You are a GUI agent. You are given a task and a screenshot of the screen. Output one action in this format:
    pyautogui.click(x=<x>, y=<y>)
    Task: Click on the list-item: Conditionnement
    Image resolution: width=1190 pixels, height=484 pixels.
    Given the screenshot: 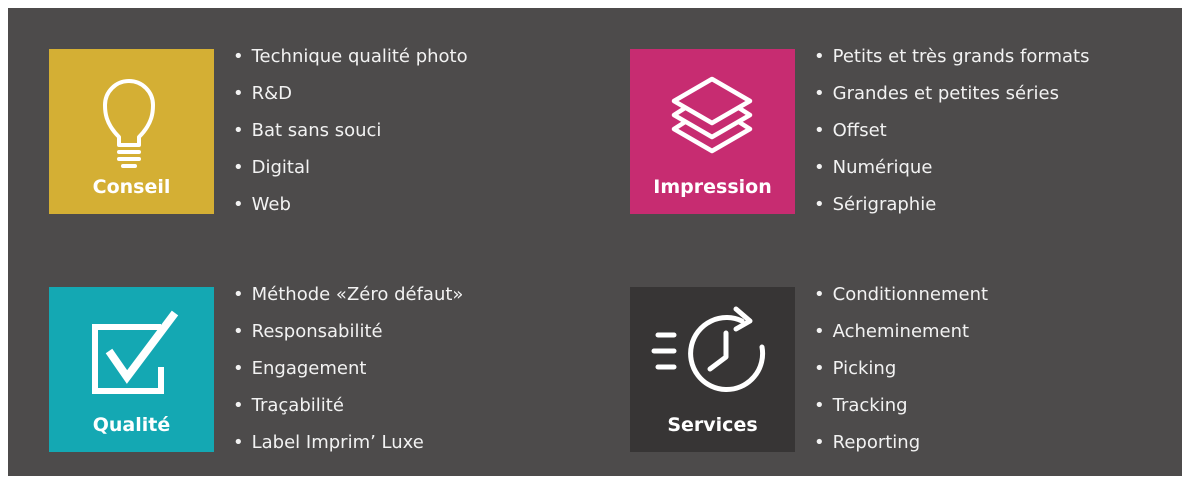 What is the action you would take?
    pyautogui.click(x=901, y=294)
    